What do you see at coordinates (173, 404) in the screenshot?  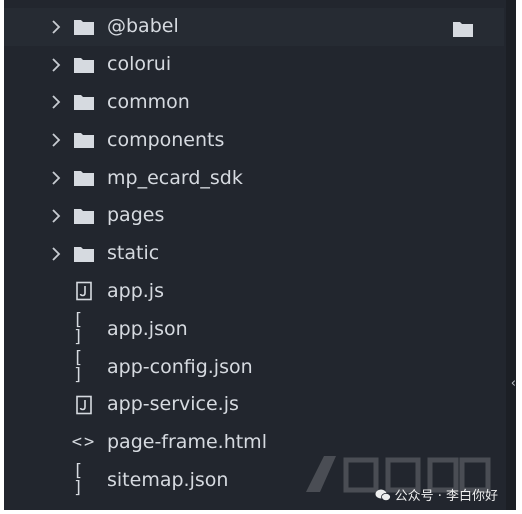 I see `tree-item-label: app-service.js` at bounding box center [173, 404].